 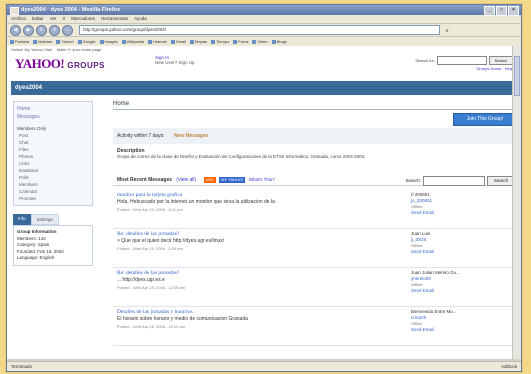 What do you see at coordinates (198, 41) in the screenshot?
I see `bookmark-item: Mapas` at bounding box center [198, 41].